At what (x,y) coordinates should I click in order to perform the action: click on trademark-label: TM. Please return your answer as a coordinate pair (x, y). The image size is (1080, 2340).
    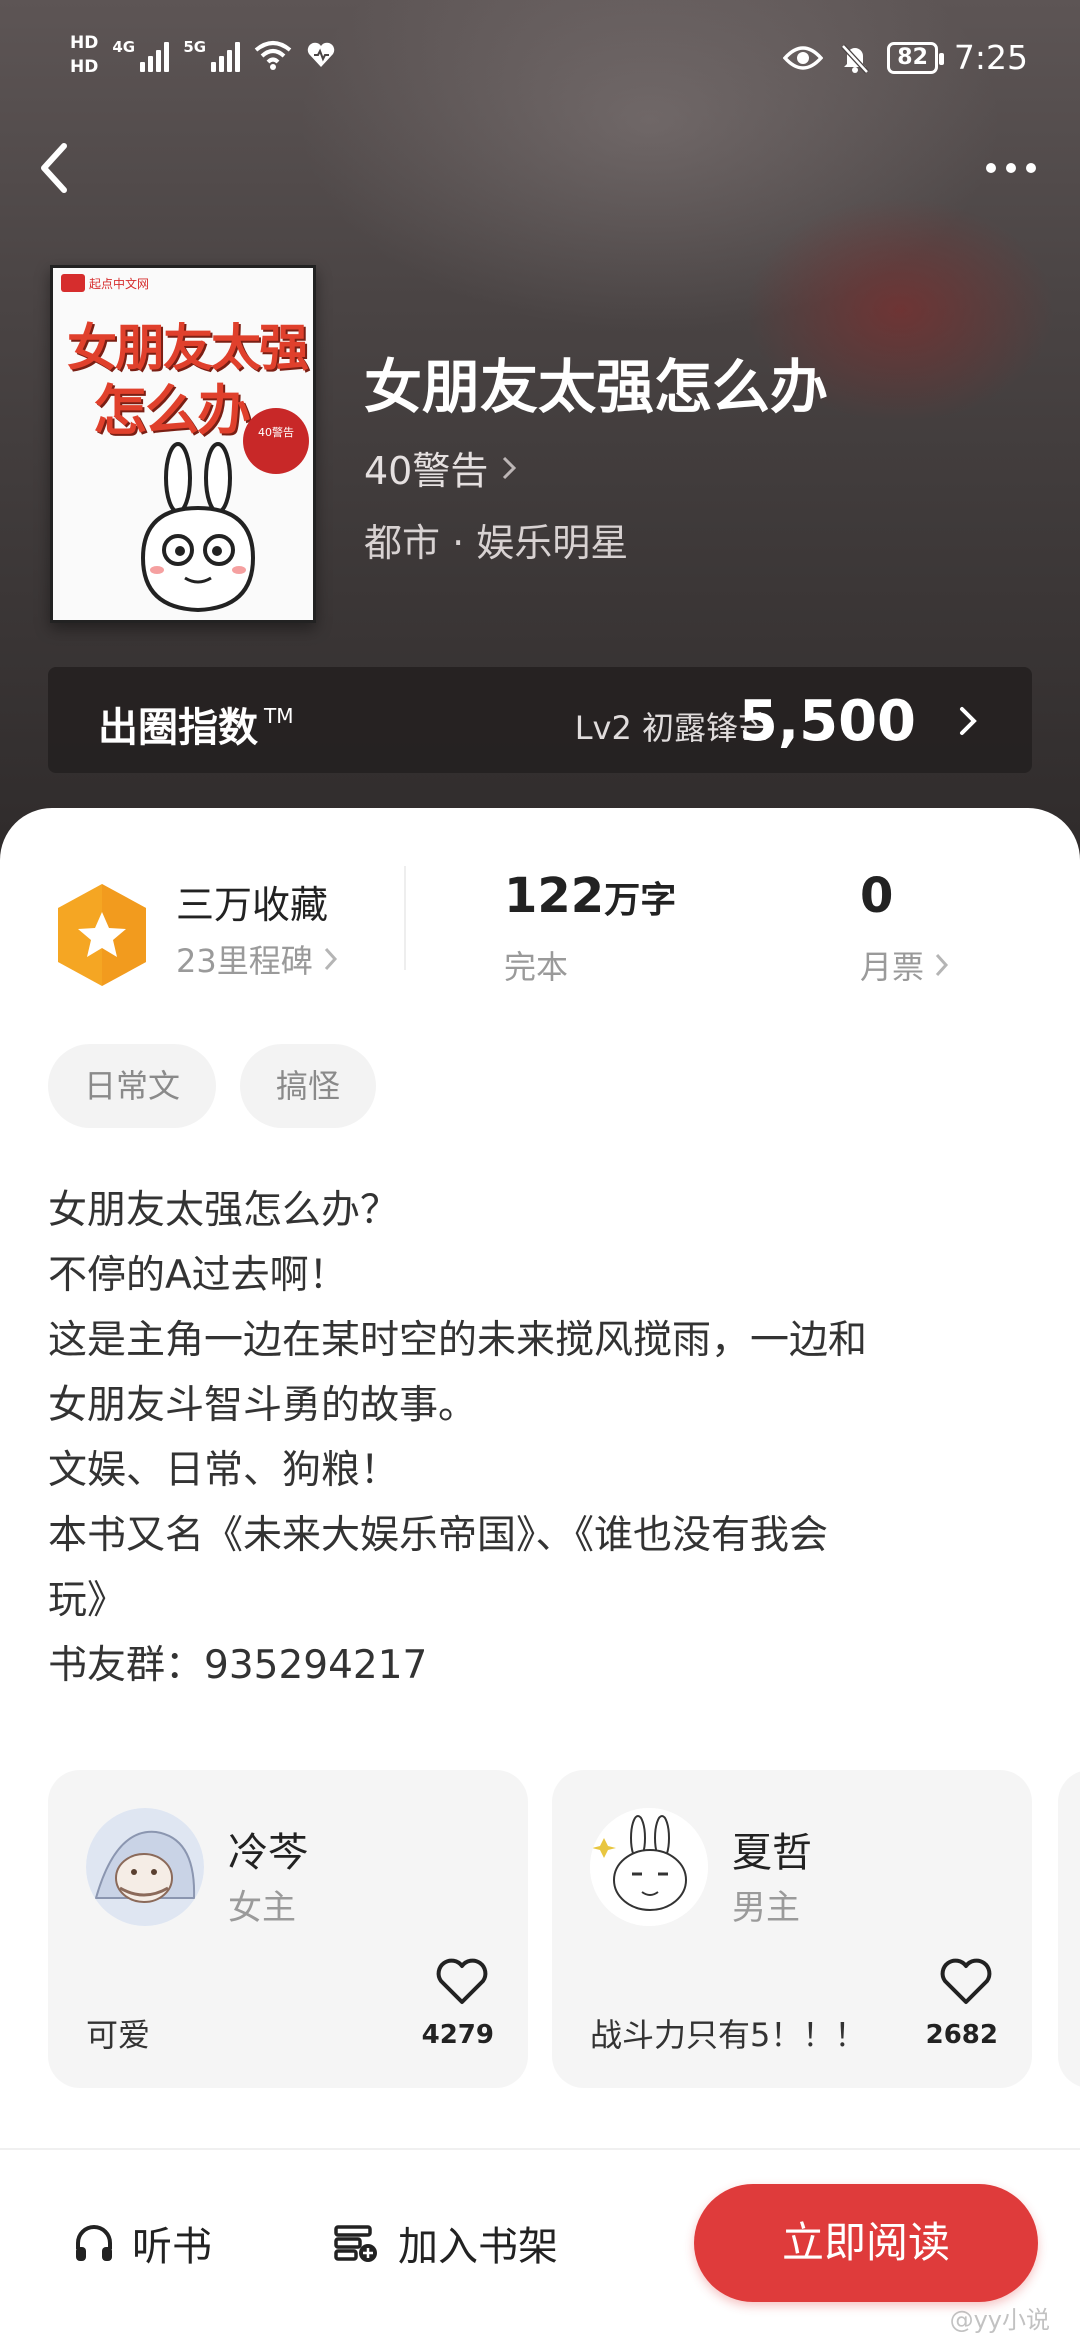
    Looking at the image, I should click on (279, 716).